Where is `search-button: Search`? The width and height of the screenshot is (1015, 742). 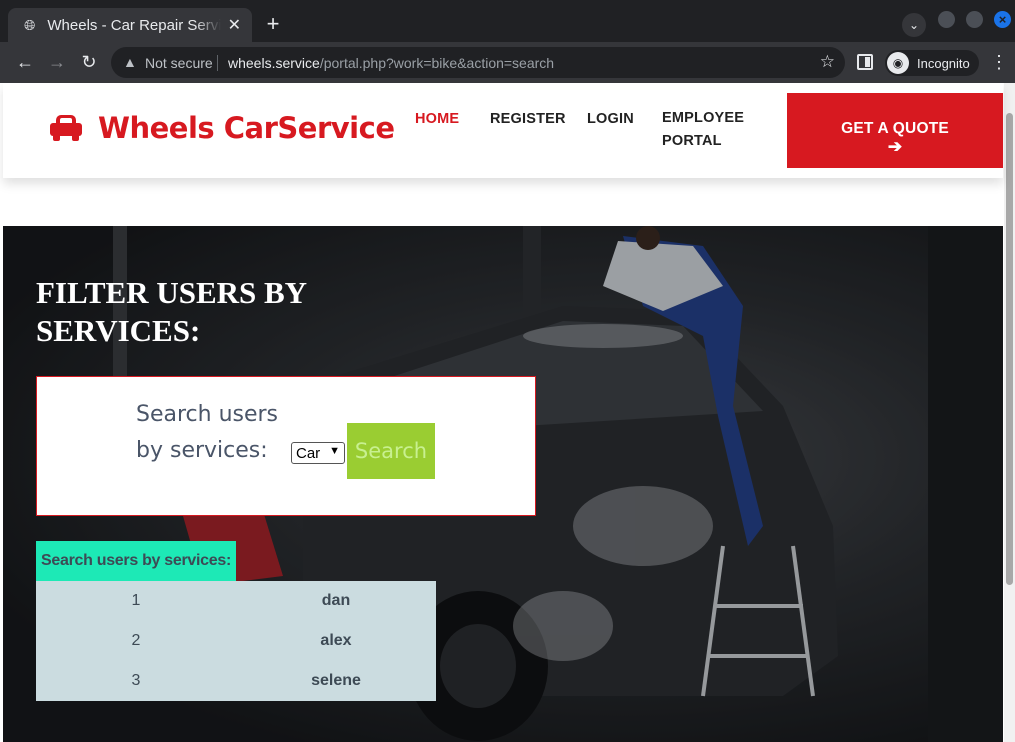 search-button: Search is located at coordinates (391, 451).